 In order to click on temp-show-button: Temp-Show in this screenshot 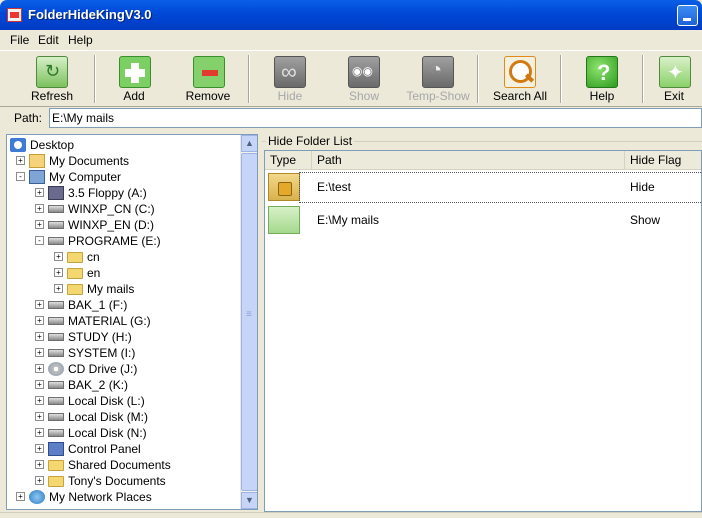, I will do `click(438, 79)`.